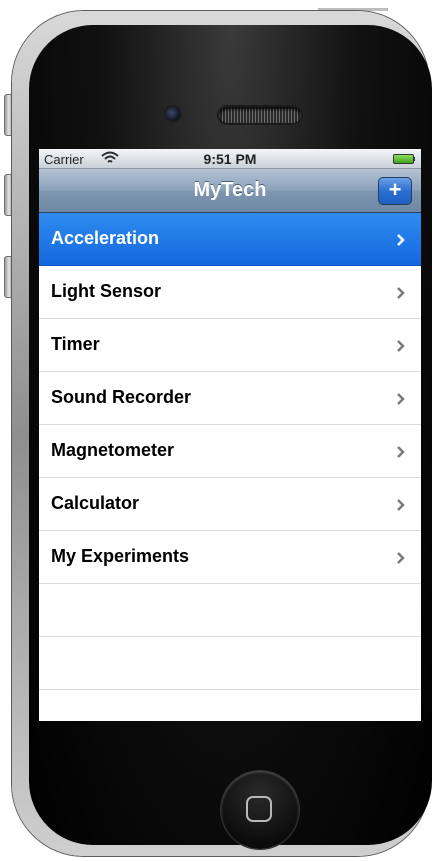  Describe the element at coordinates (173, 114) in the screenshot. I see `front-camera-icon` at that location.